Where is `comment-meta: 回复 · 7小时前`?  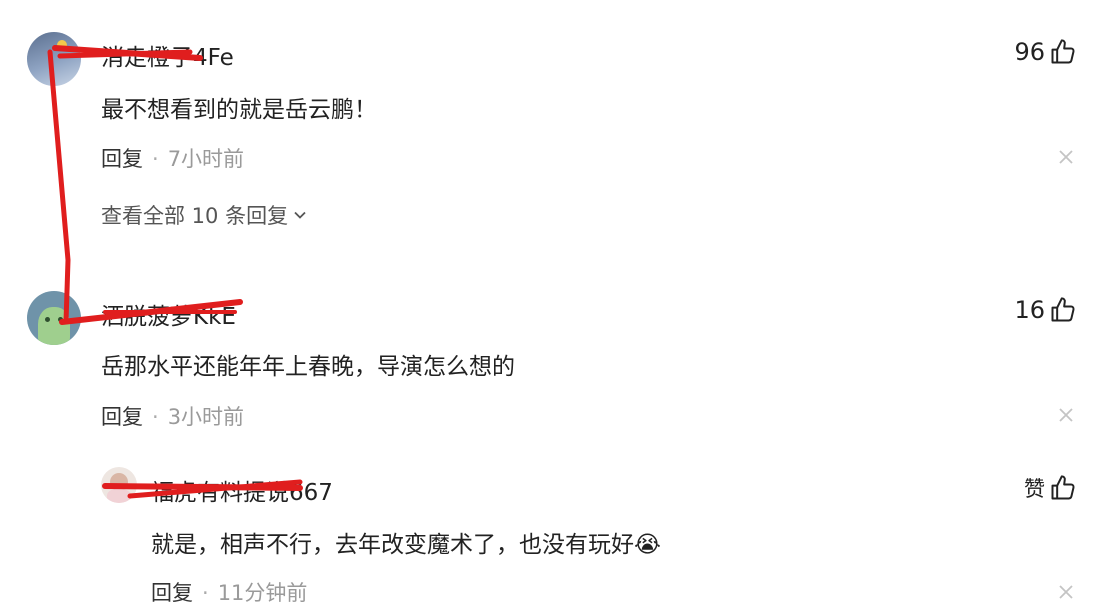
comment-meta: 回复 · 7小时前 is located at coordinates (172, 158).